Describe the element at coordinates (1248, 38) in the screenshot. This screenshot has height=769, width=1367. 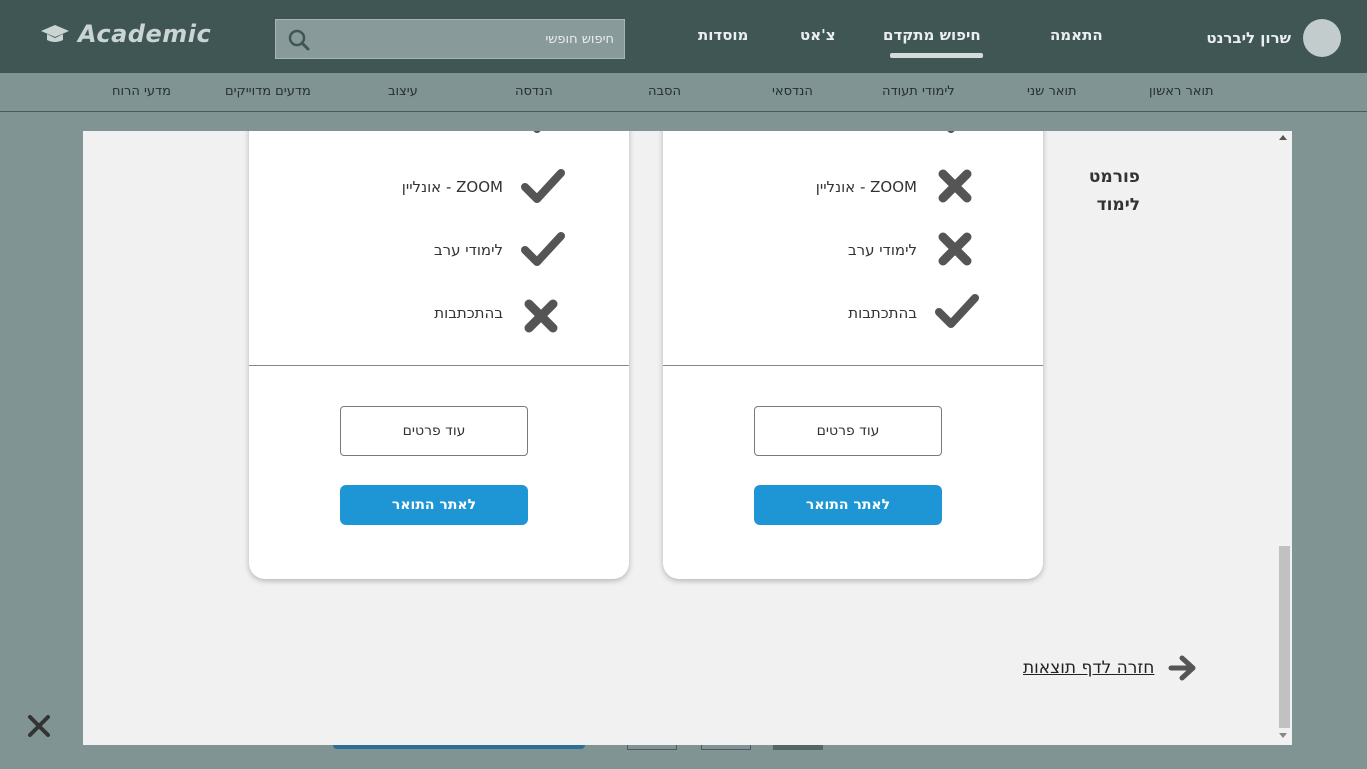
I see `user-name: שרון ליברנט` at that location.